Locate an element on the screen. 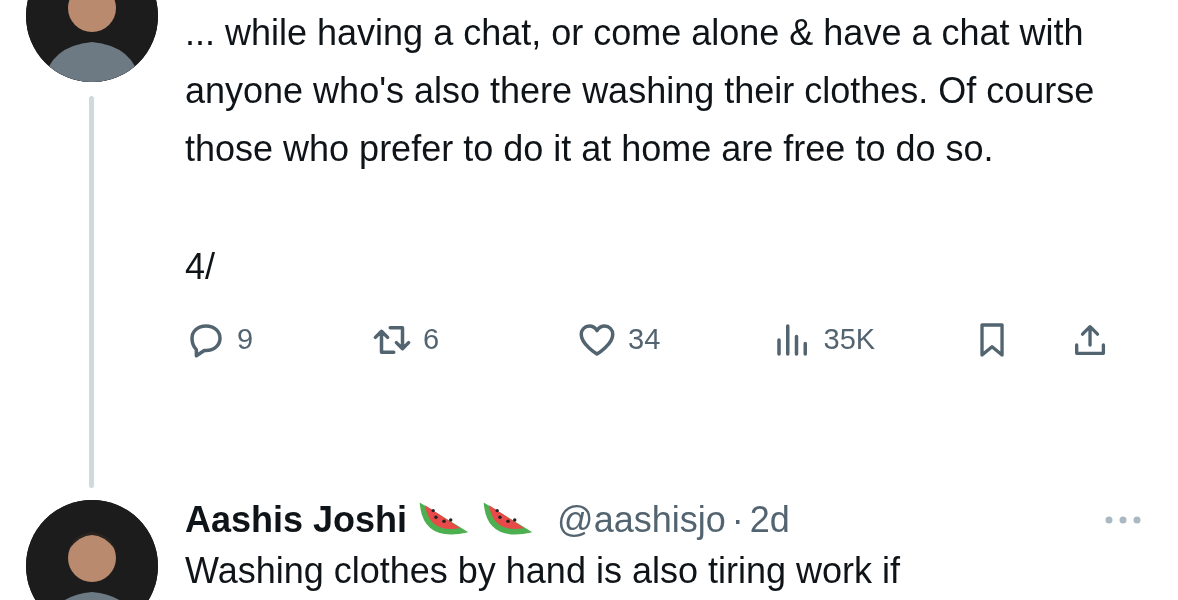  like-count: 34 is located at coordinates (644, 339).